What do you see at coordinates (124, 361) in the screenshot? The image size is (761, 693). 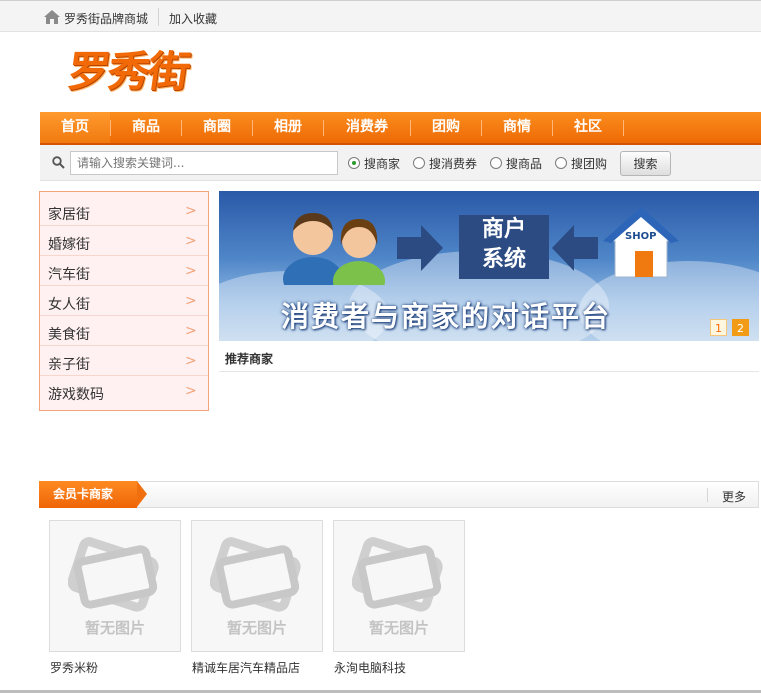 I see `category-item-parenting: 亲子街 >` at bounding box center [124, 361].